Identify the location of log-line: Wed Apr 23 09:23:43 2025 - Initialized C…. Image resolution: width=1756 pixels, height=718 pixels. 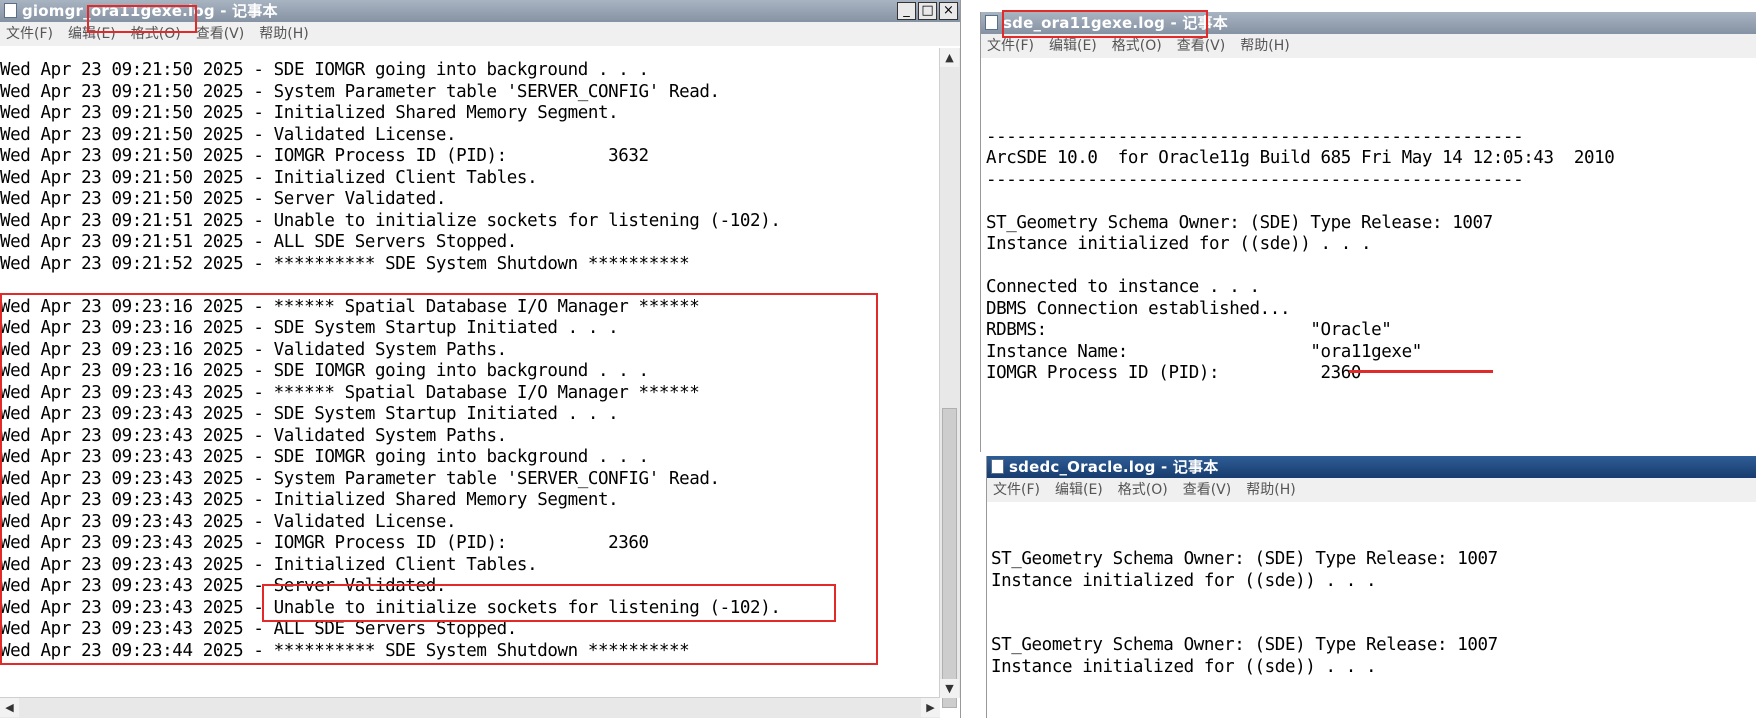
(269, 564).